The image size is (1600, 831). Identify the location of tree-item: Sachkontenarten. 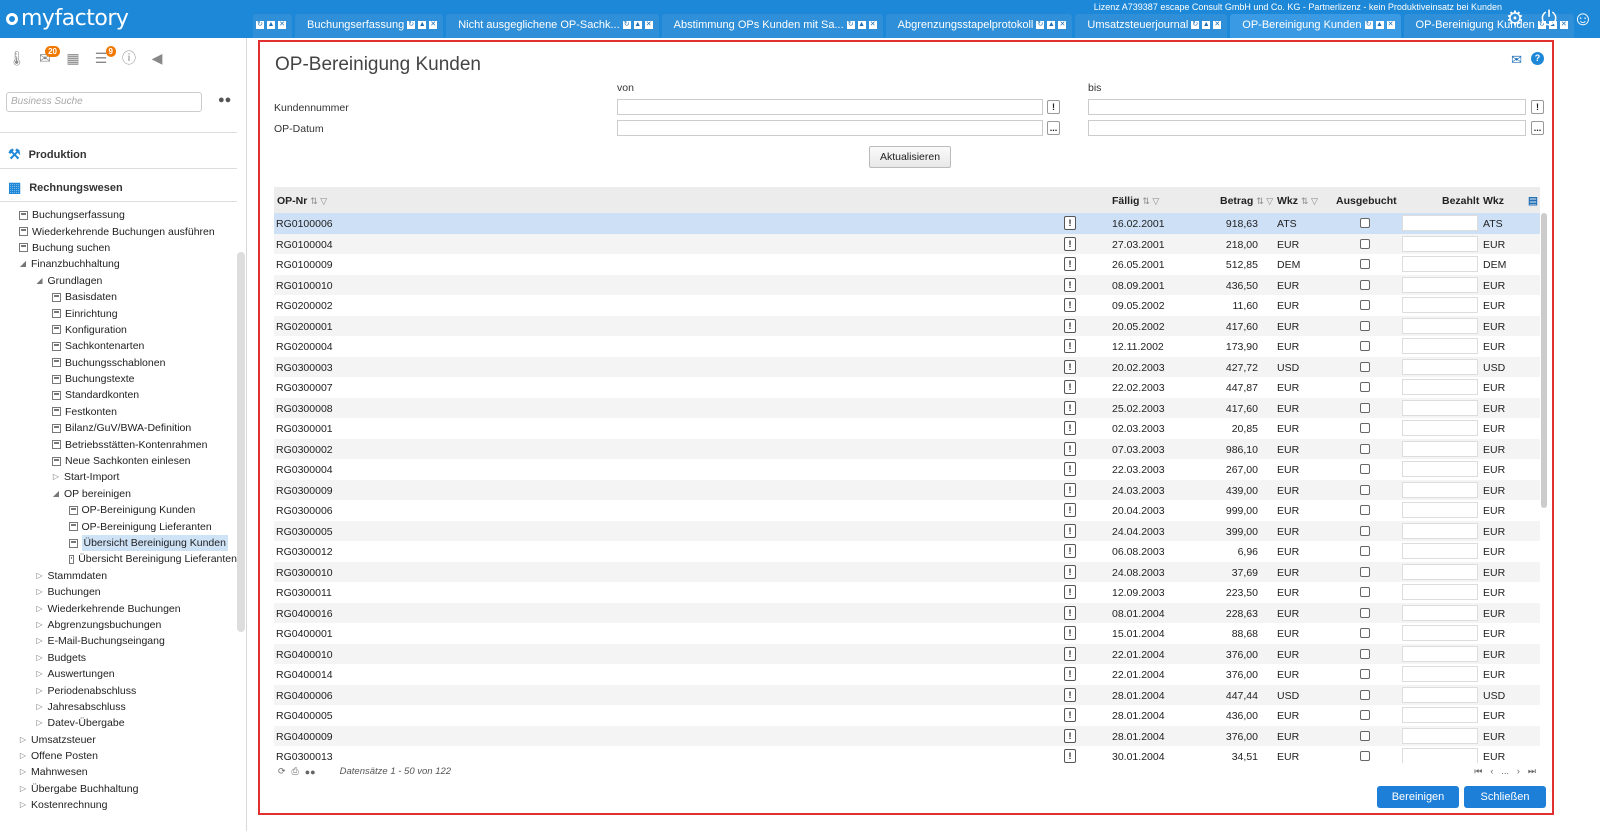
(118, 346).